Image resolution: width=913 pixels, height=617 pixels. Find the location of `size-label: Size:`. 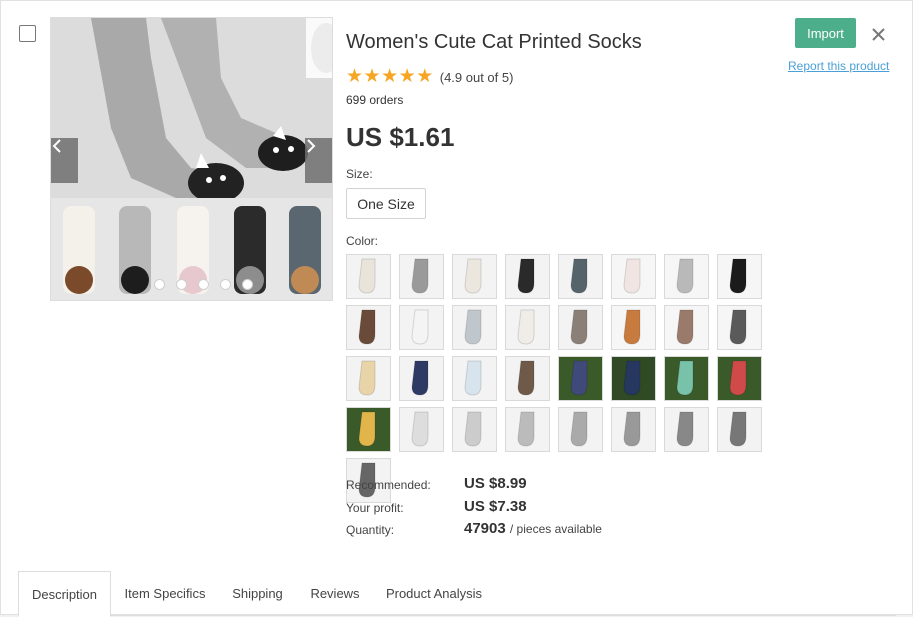

size-label: Size: is located at coordinates (359, 174).